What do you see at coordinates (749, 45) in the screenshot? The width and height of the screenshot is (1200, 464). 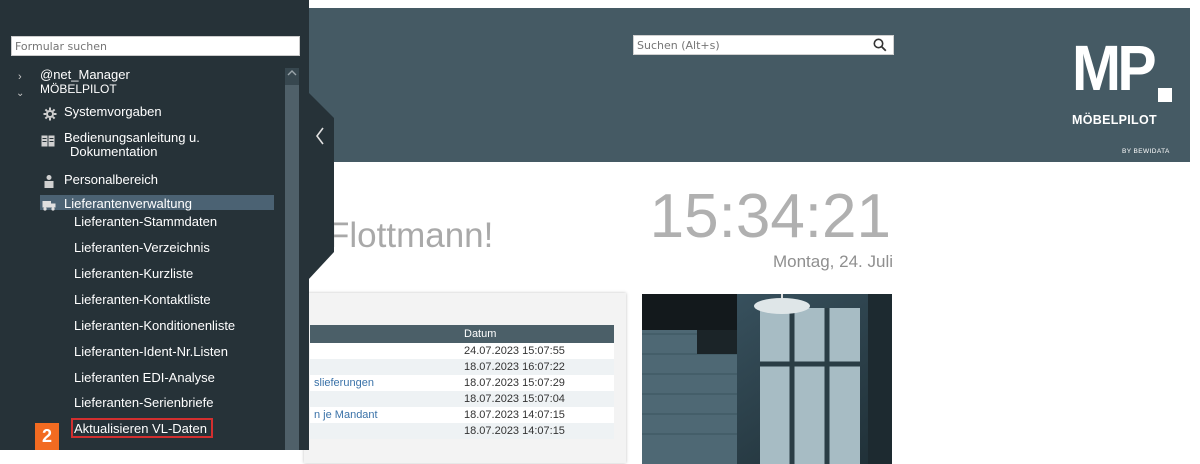 I see `global-search-input` at bounding box center [749, 45].